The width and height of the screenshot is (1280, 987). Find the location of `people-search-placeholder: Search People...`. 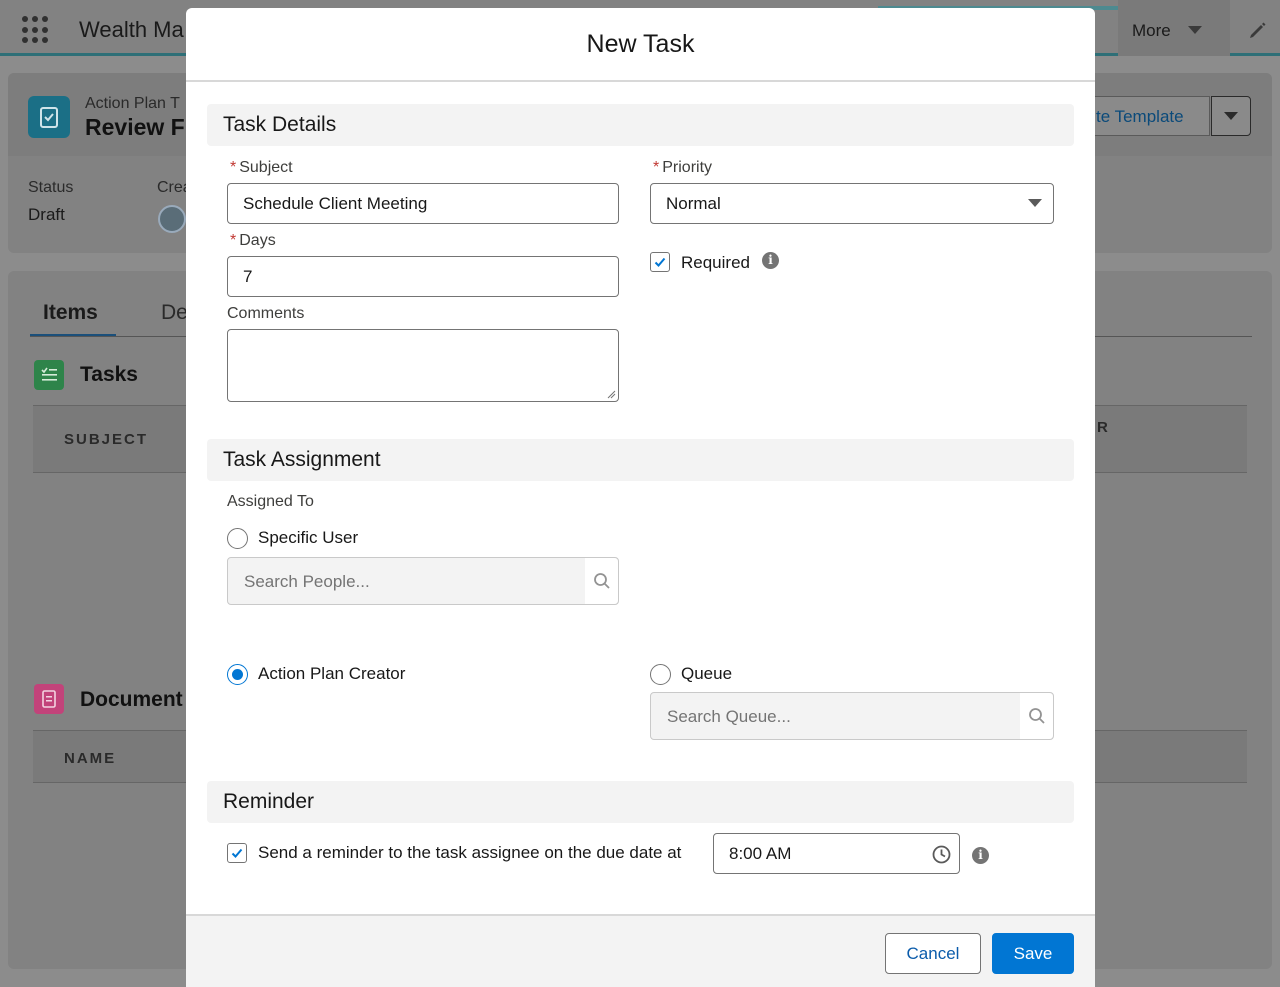

people-search-placeholder: Search People... is located at coordinates (307, 581).